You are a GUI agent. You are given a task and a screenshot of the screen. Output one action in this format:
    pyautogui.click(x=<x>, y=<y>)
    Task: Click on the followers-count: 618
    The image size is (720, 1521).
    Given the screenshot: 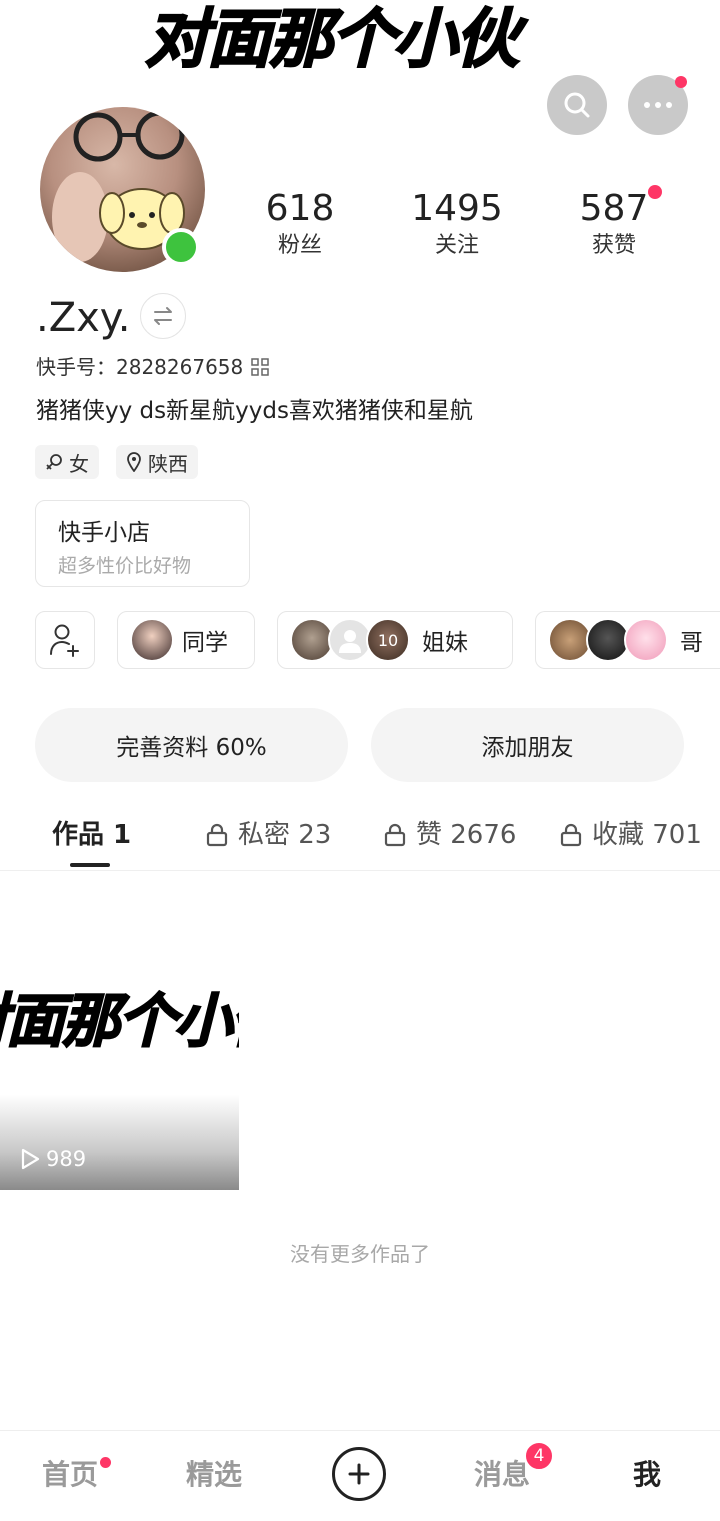 What is the action you would take?
    pyautogui.click(x=300, y=208)
    